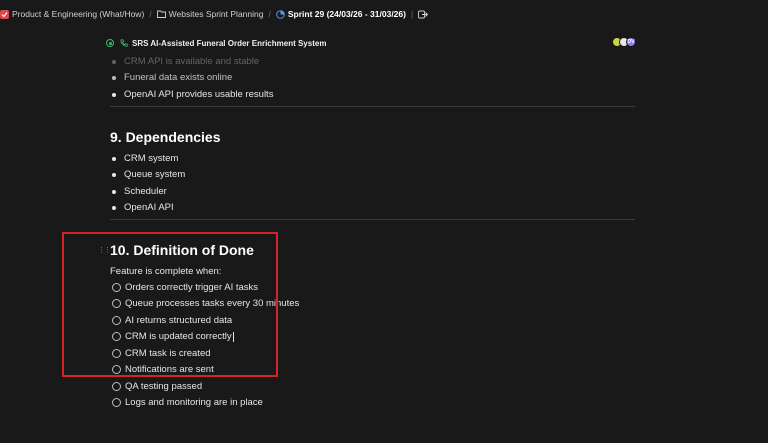 The height and width of the screenshot is (443, 768). What do you see at coordinates (631, 42) in the screenshot?
I see `avatar: DV` at bounding box center [631, 42].